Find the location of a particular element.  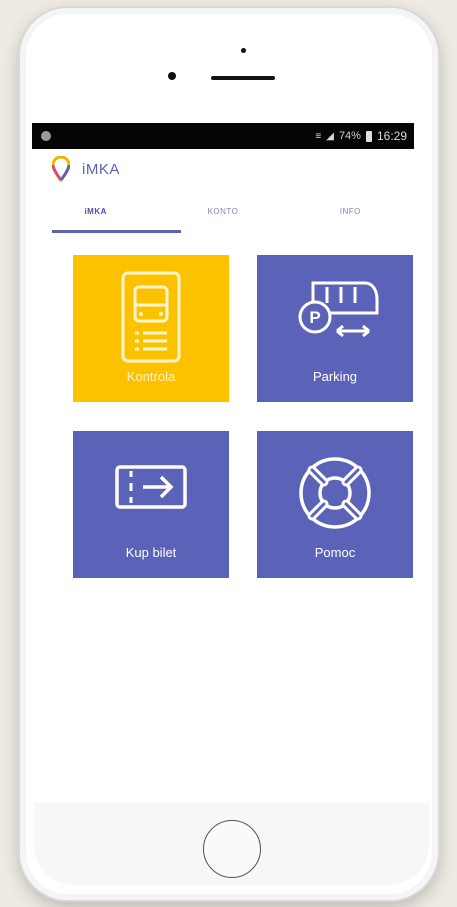

app-title: iMKA is located at coordinates (101, 169).